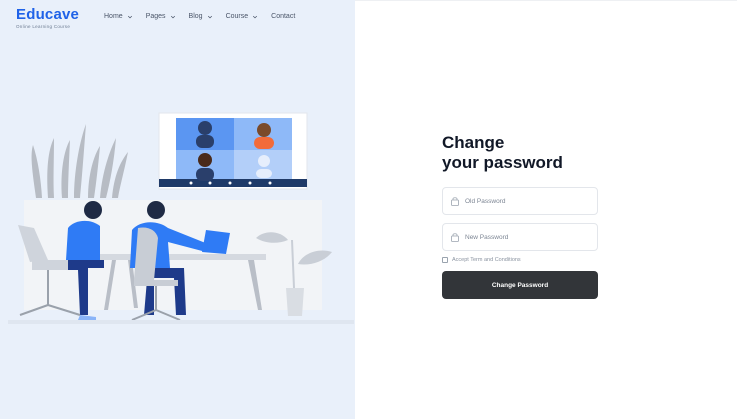 This screenshot has height=419, width=737. I want to click on new-password-input, so click(520, 237).